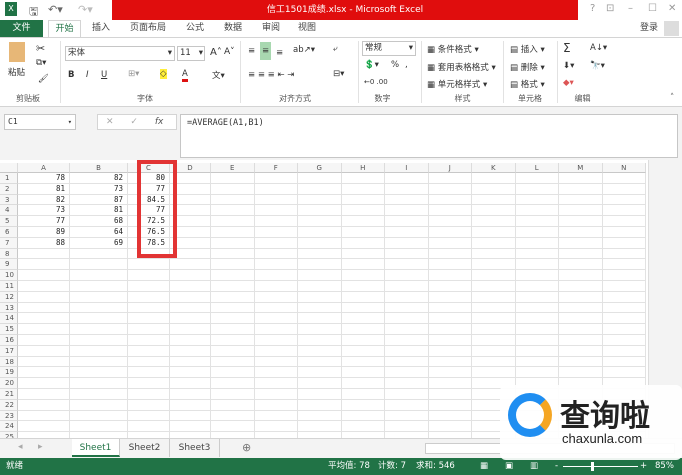 This screenshot has height=475, width=682. I want to click on cell-h6, so click(363, 232).